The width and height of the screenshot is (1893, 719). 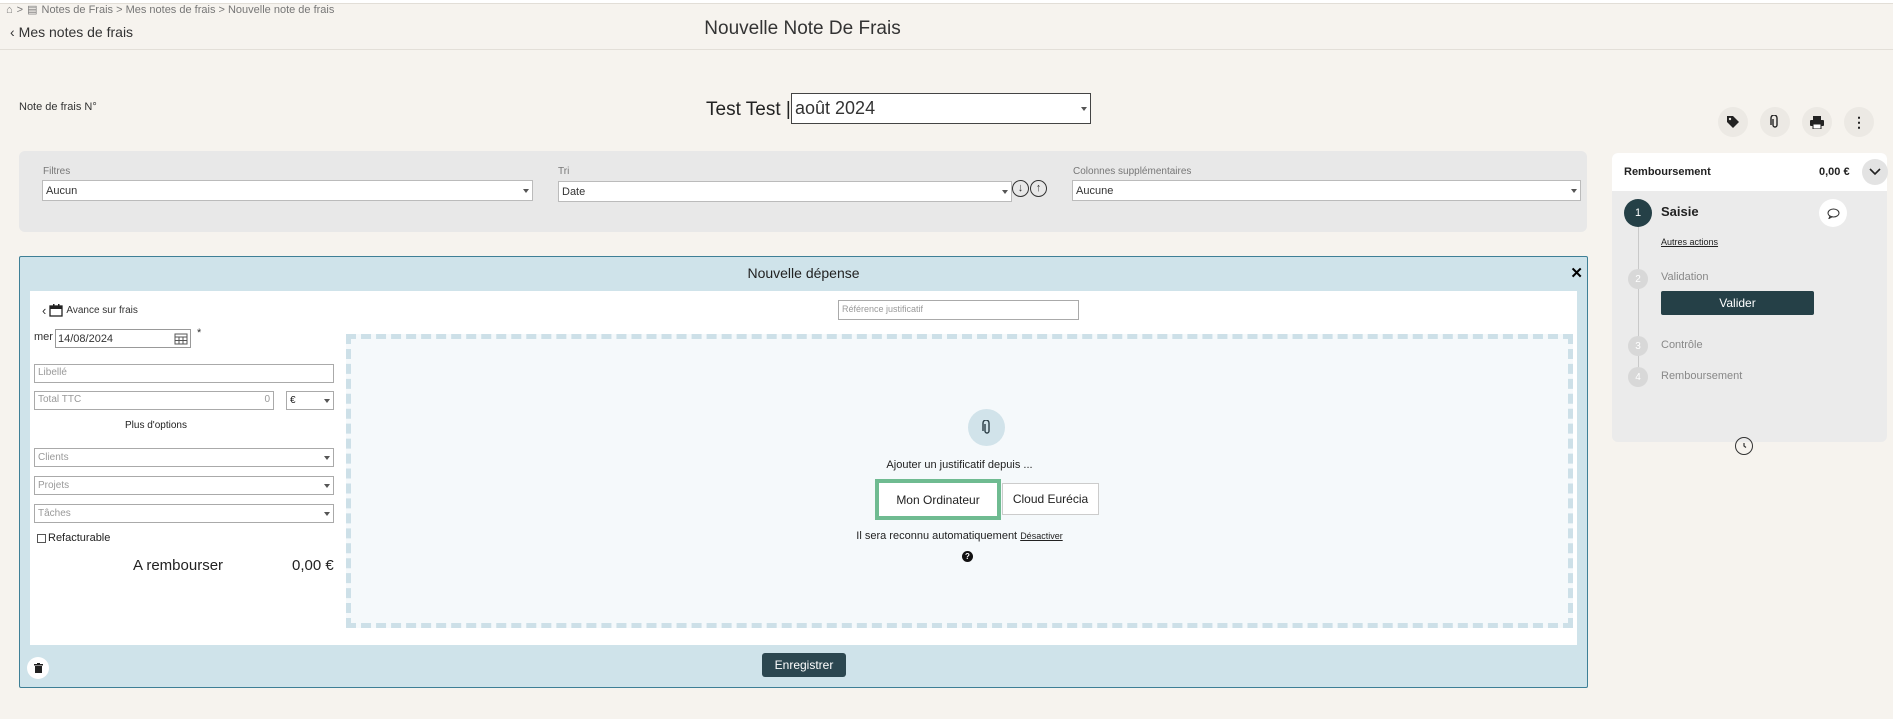 I want to click on advance-selector: ‹ Avance sur frais, so click(x=90, y=310).